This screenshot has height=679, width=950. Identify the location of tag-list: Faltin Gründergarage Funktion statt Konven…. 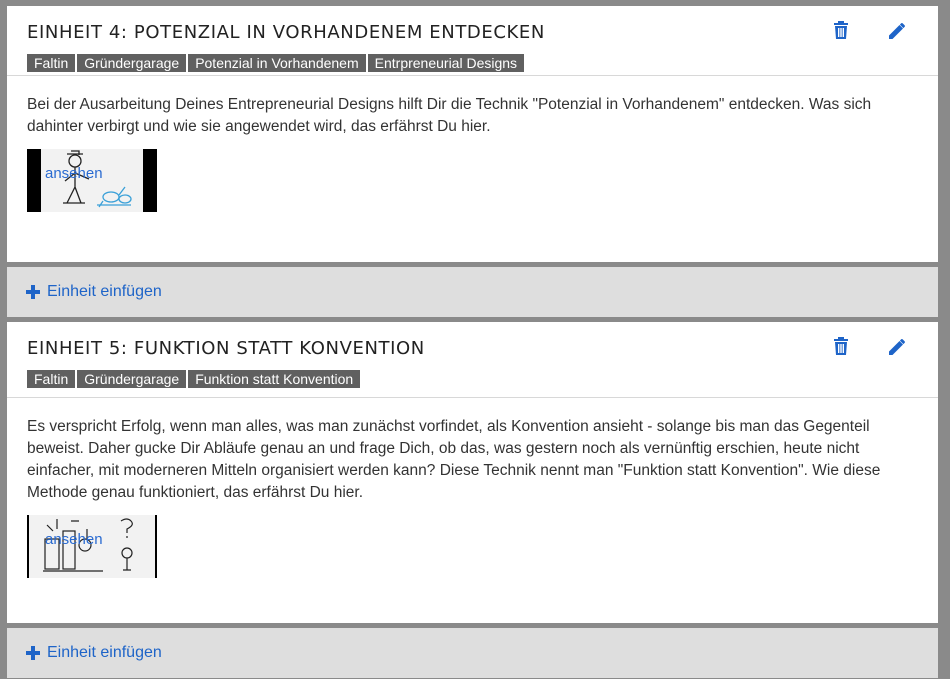
(472, 379).